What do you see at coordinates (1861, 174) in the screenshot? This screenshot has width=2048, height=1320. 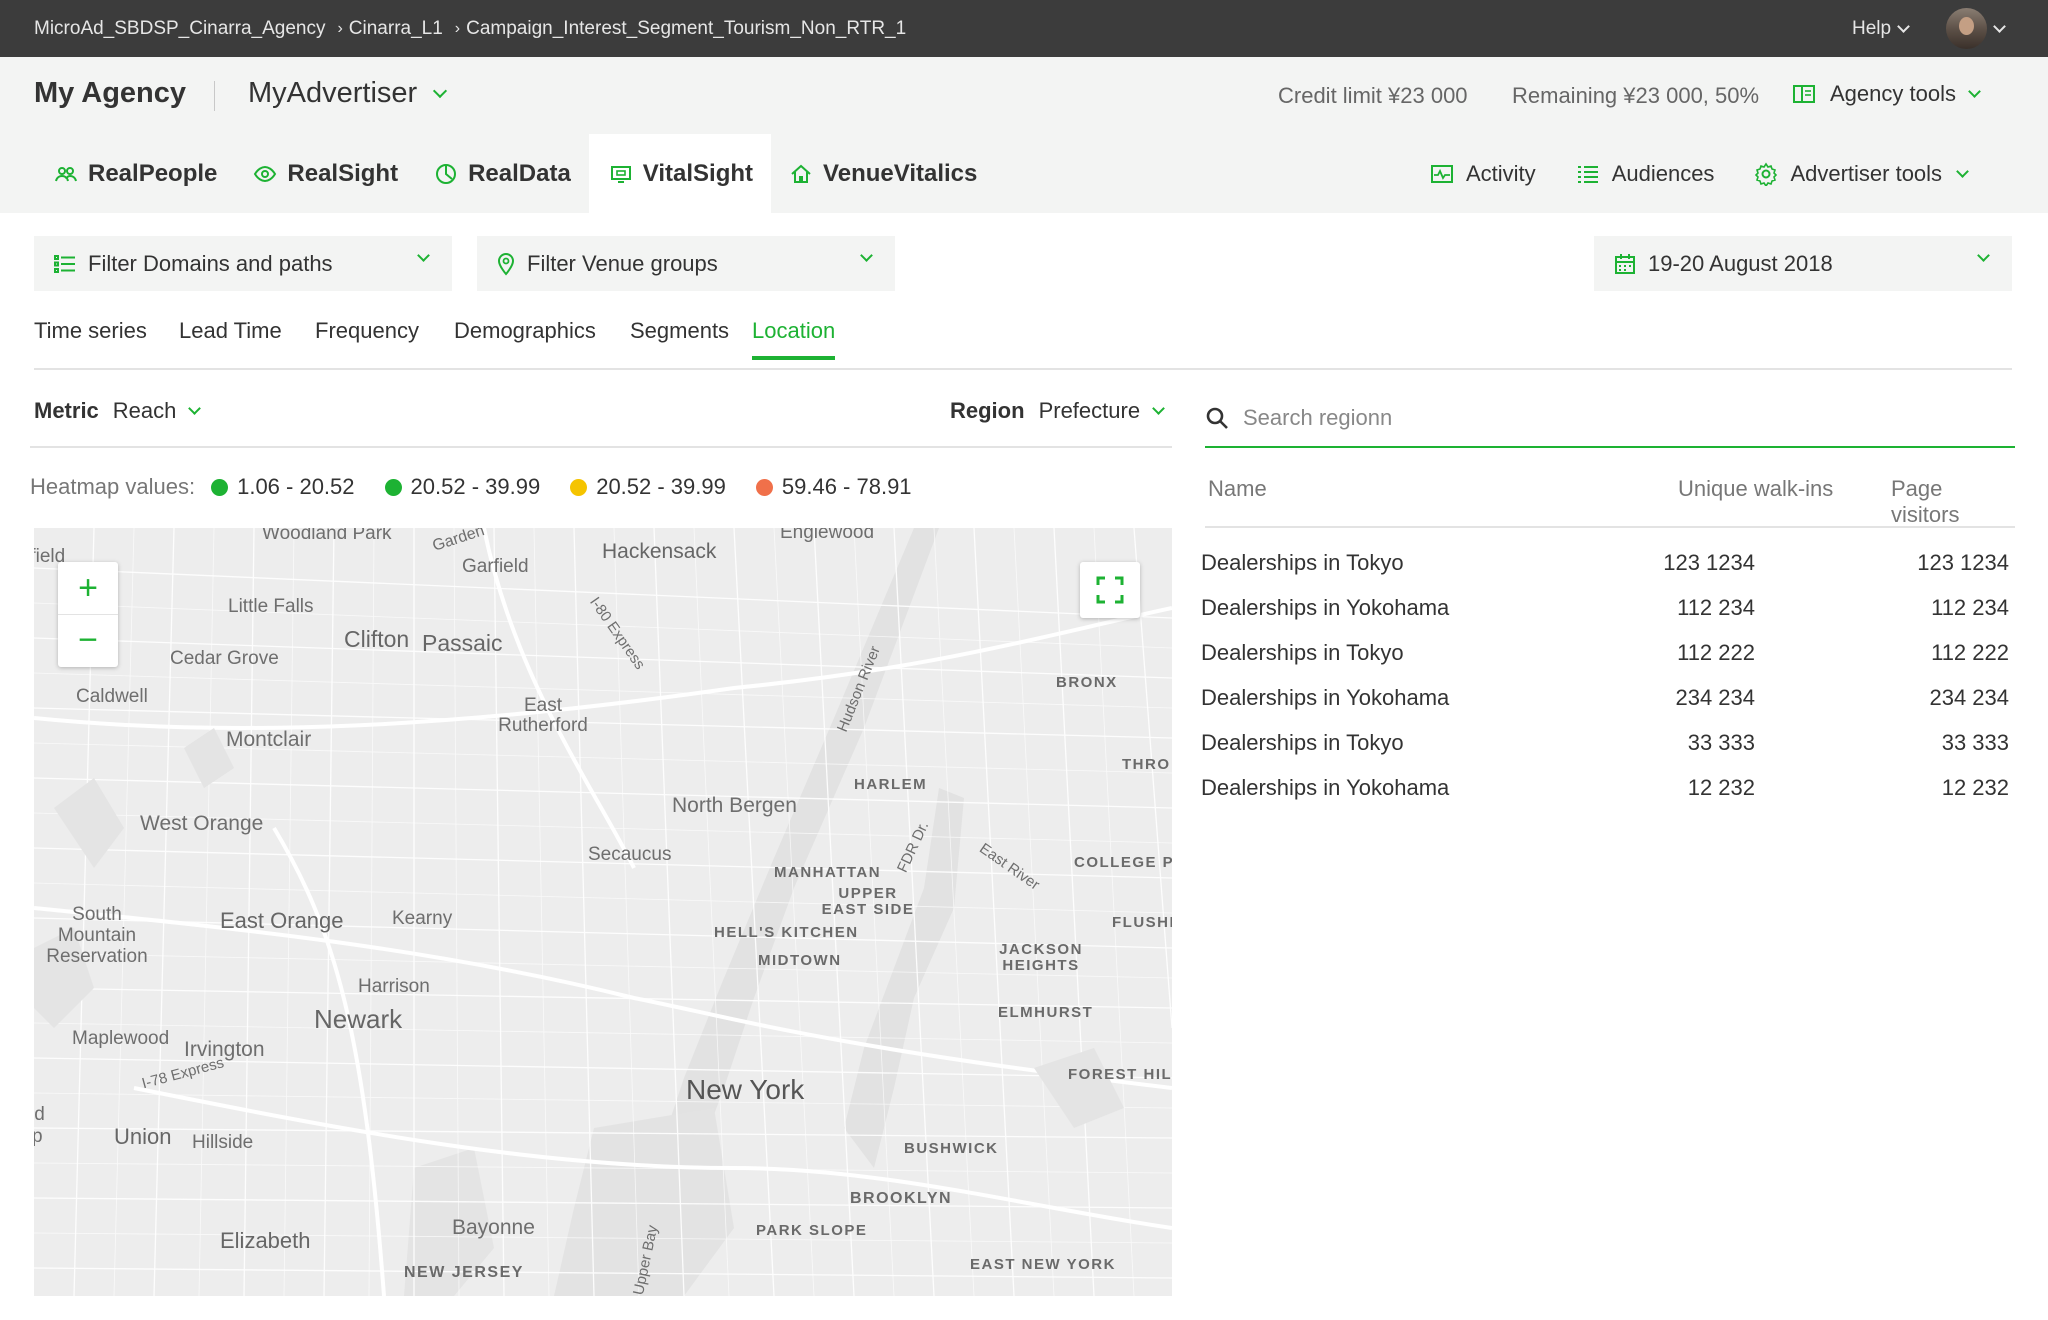 I see `advertiser-tools-menu: Advertiser tools` at bounding box center [1861, 174].